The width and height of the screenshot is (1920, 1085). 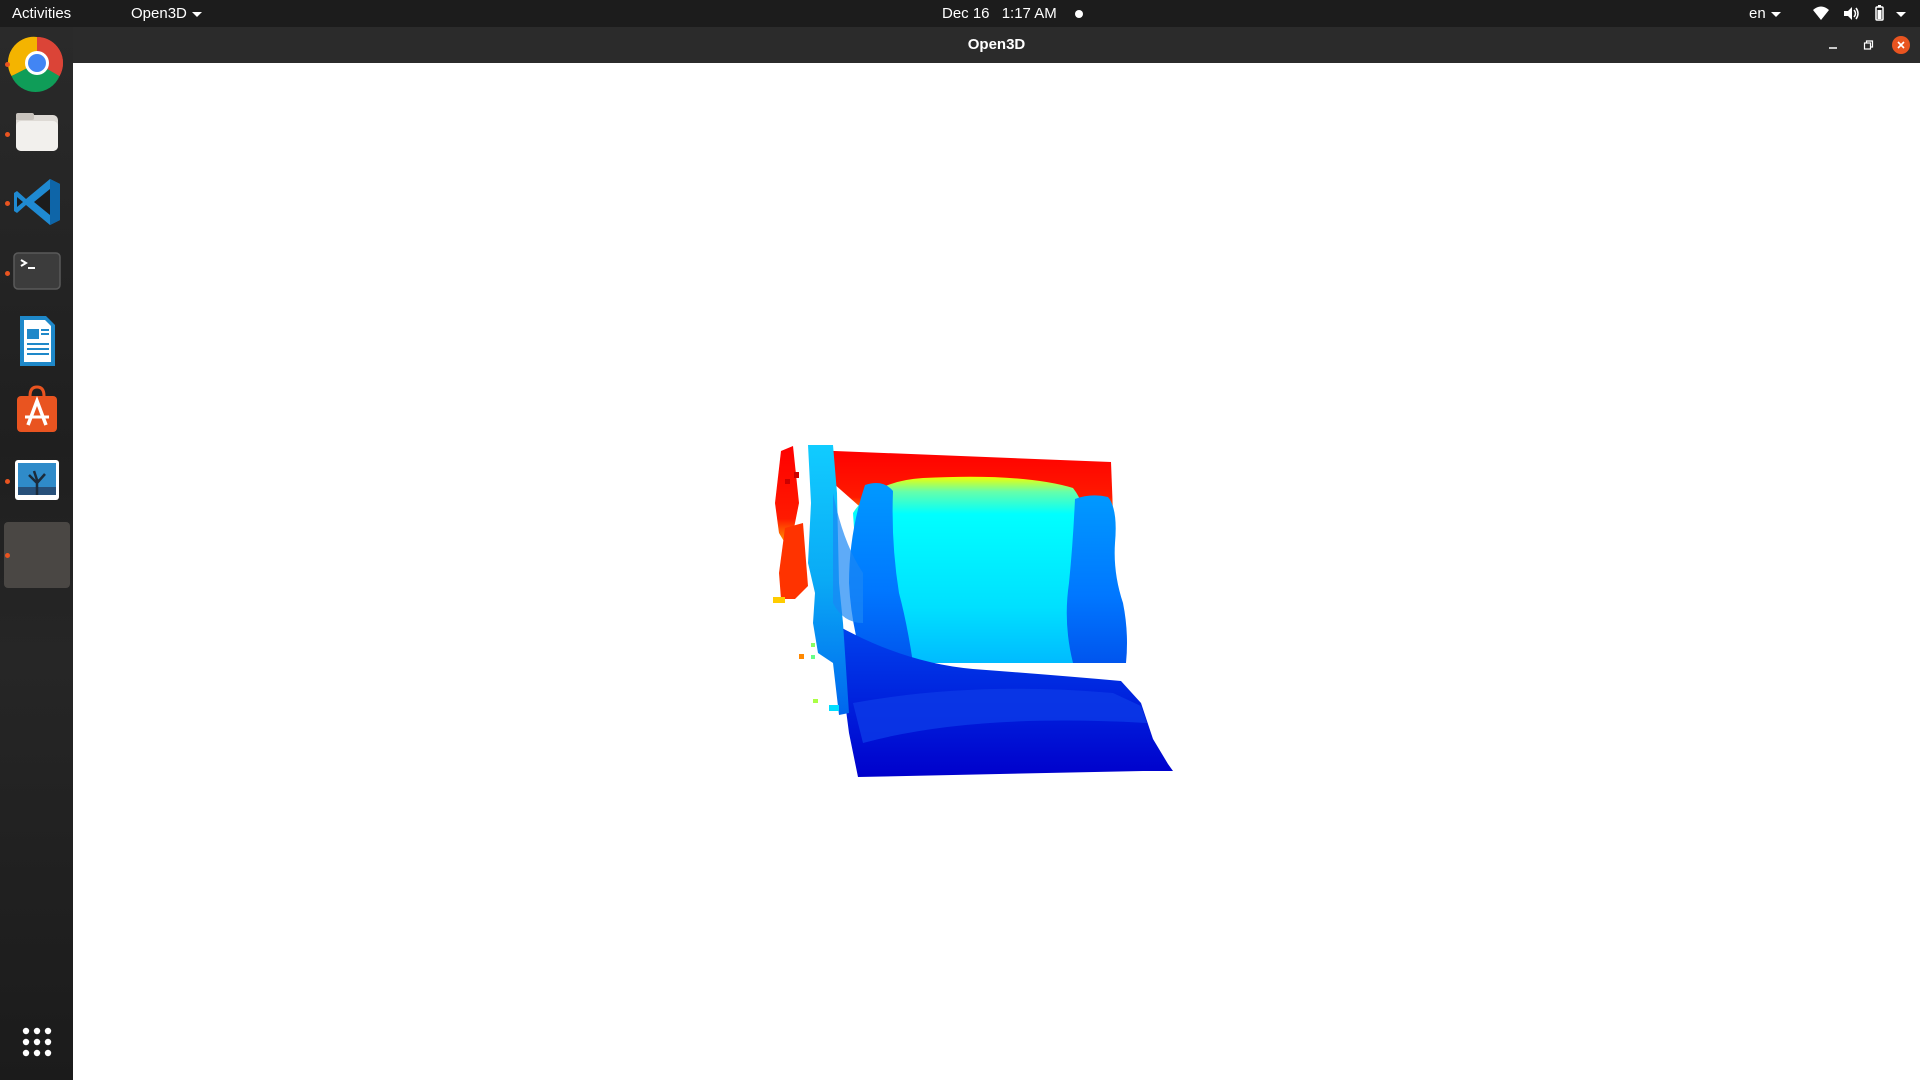 I want to click on files-icon, so click(x=37, y=132).